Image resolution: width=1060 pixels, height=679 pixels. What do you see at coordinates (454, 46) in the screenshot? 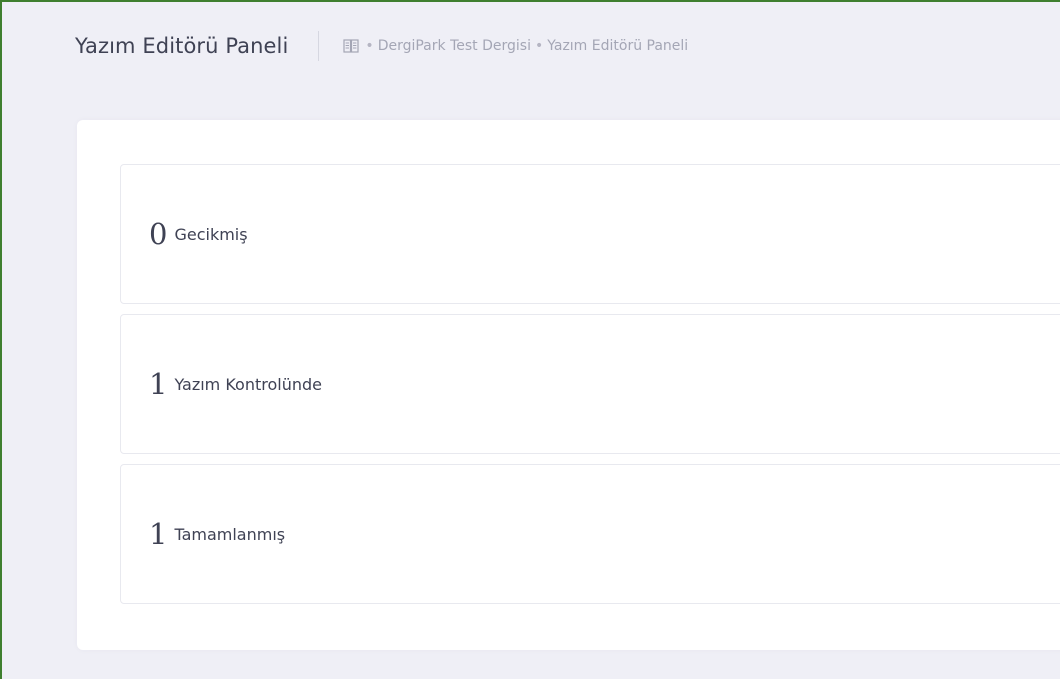
I see `breadcrumb-journal: DergiPark Test Dergisi` at bounding box center [454, 46].